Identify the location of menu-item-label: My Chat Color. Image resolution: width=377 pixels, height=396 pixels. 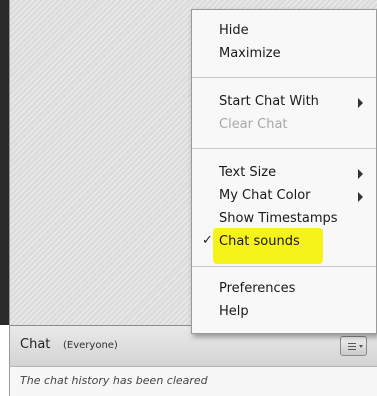
(265, 195).